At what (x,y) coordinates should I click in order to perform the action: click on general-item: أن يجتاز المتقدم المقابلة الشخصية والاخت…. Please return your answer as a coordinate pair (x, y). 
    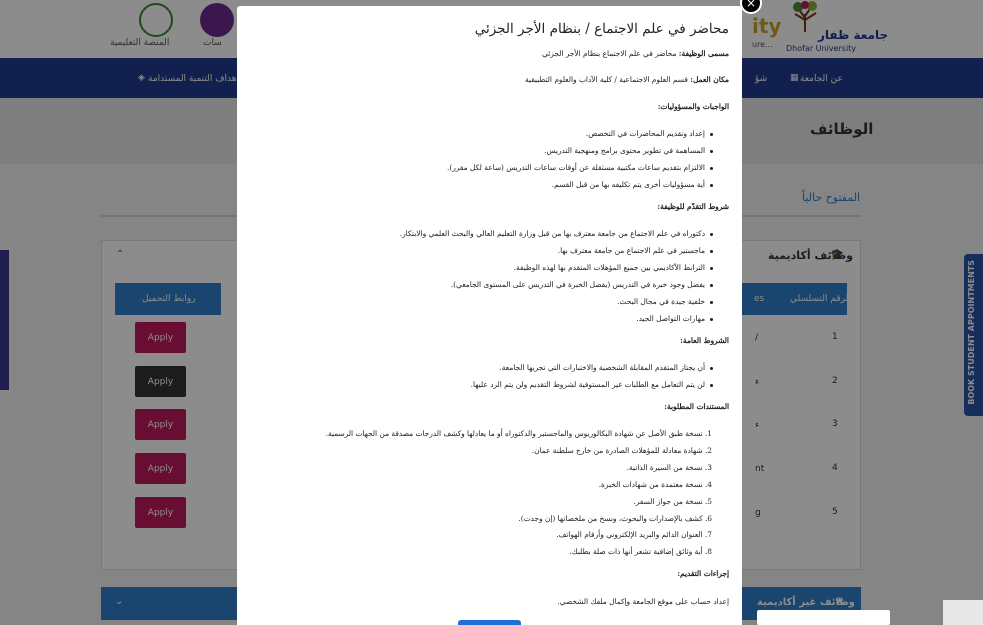
    Looking at the image, I should click on (602, 367).